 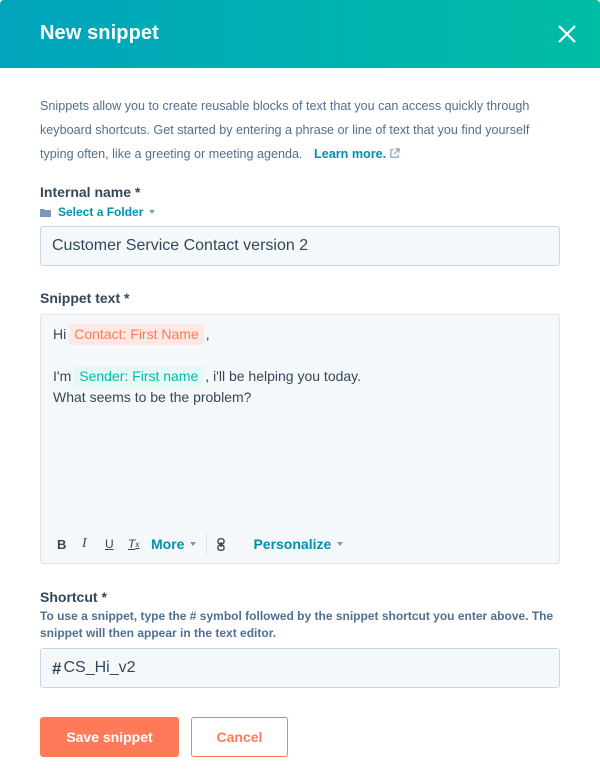 I want to click on snippet-text-label: Snippet text *, so click(x=85, y=298).